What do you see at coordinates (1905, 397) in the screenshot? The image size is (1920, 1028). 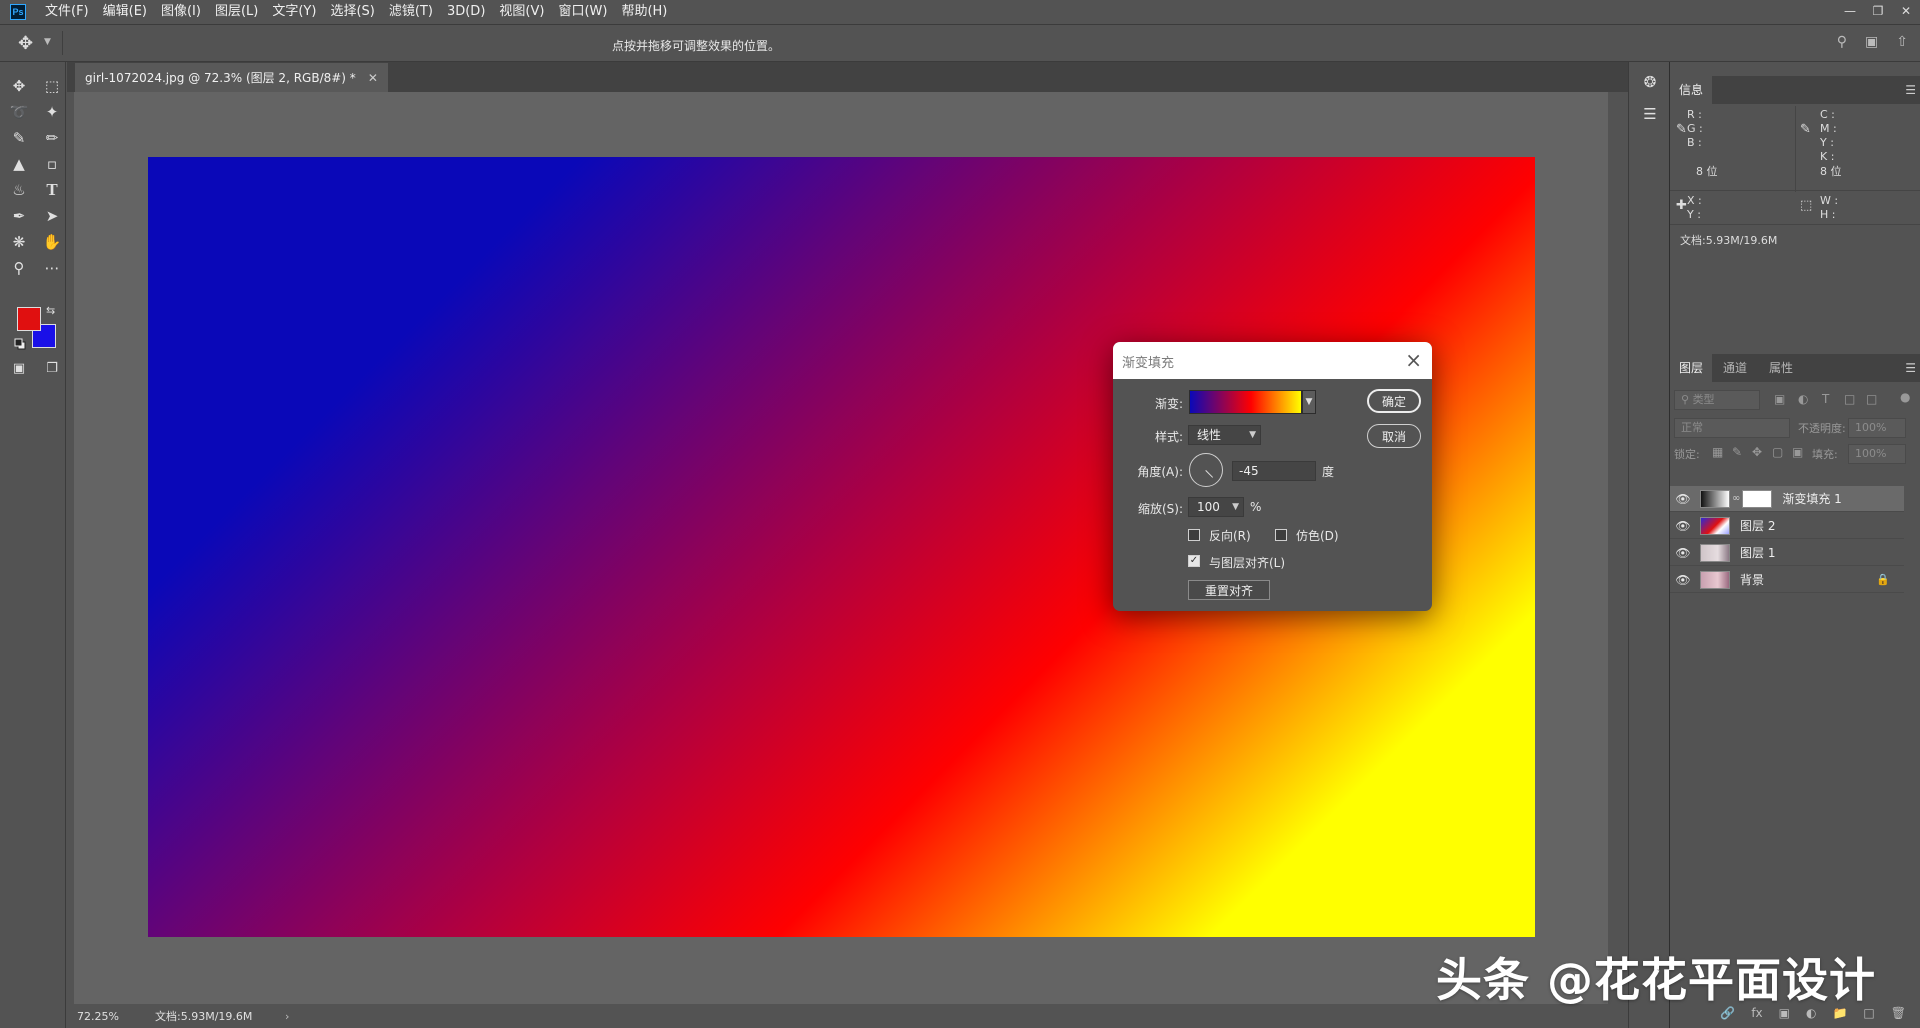 I see `filter-toggle-icon: ●` at bounding box center [1905, 397].